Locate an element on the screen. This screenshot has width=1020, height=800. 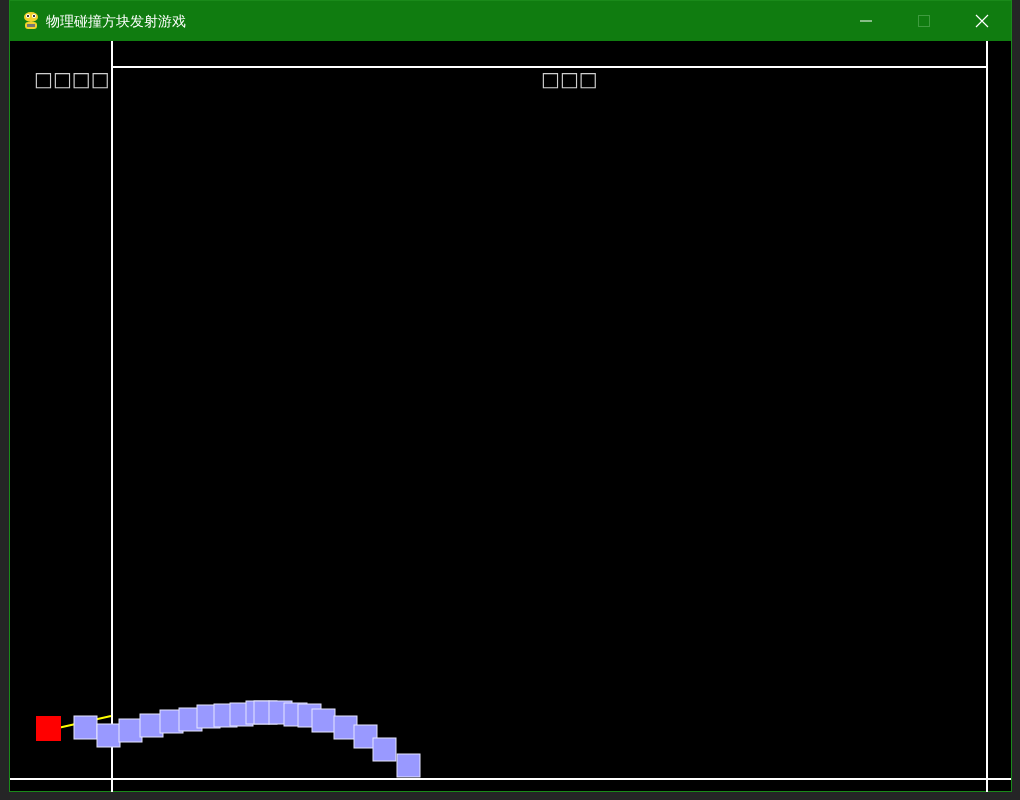
panel-label: □□□□ is located at coordinates (72, 79).